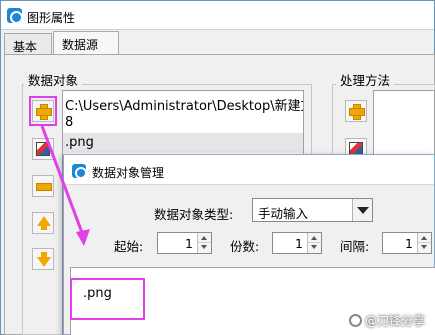  I want to click on annotation-arrow, so click(65, 185).